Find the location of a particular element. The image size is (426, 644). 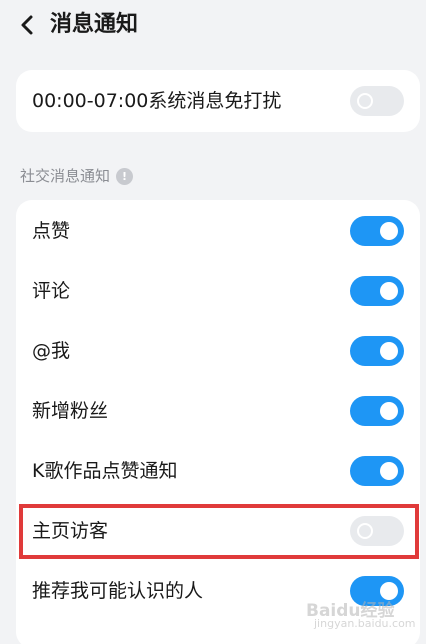

section-title-social: 社交消息通知 ! is located at coordinates (77, 176).